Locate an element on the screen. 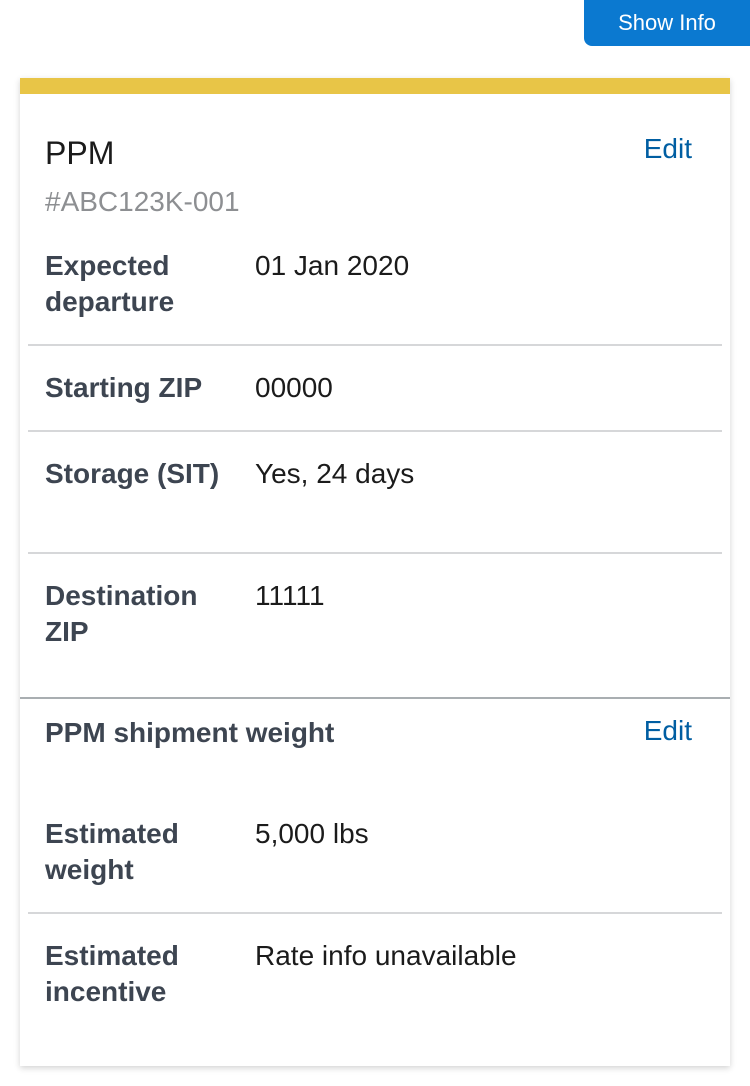 The height and width of the screenshot is (1086, 750). detail-label: Starting ZIP is located at coordinates (124, 387).